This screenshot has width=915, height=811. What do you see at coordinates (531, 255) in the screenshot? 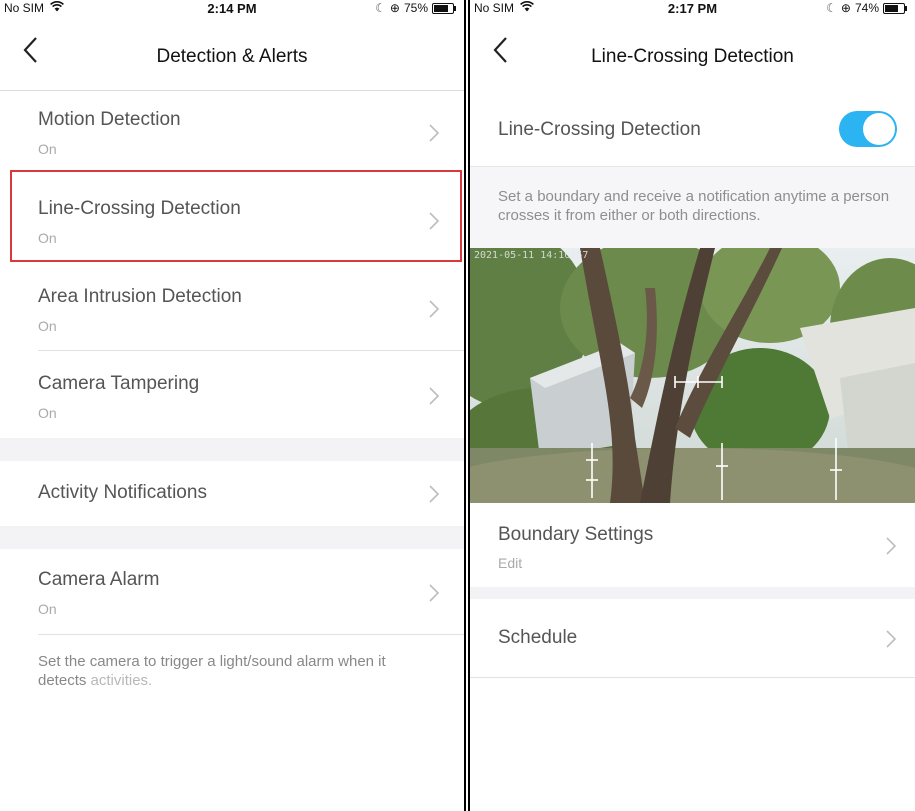
I see `camera-timestamp: 2021-05-11 14:16:57` at bounding box center [531, 255].